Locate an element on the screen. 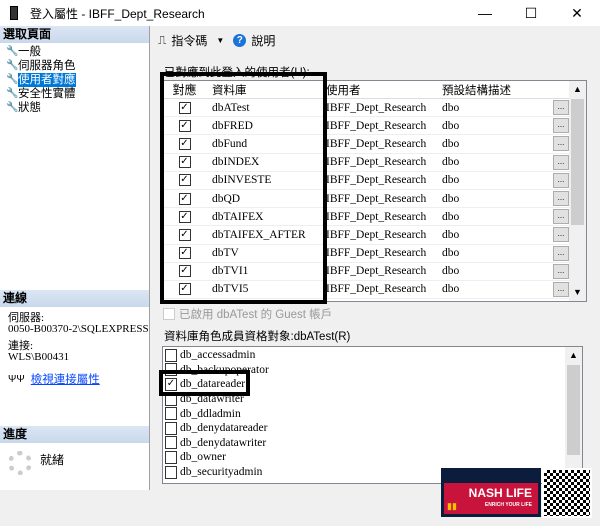 The height and width of the screenshot is (526, 600). role-item: db_denydatareader is located at coordinates (372, 428).